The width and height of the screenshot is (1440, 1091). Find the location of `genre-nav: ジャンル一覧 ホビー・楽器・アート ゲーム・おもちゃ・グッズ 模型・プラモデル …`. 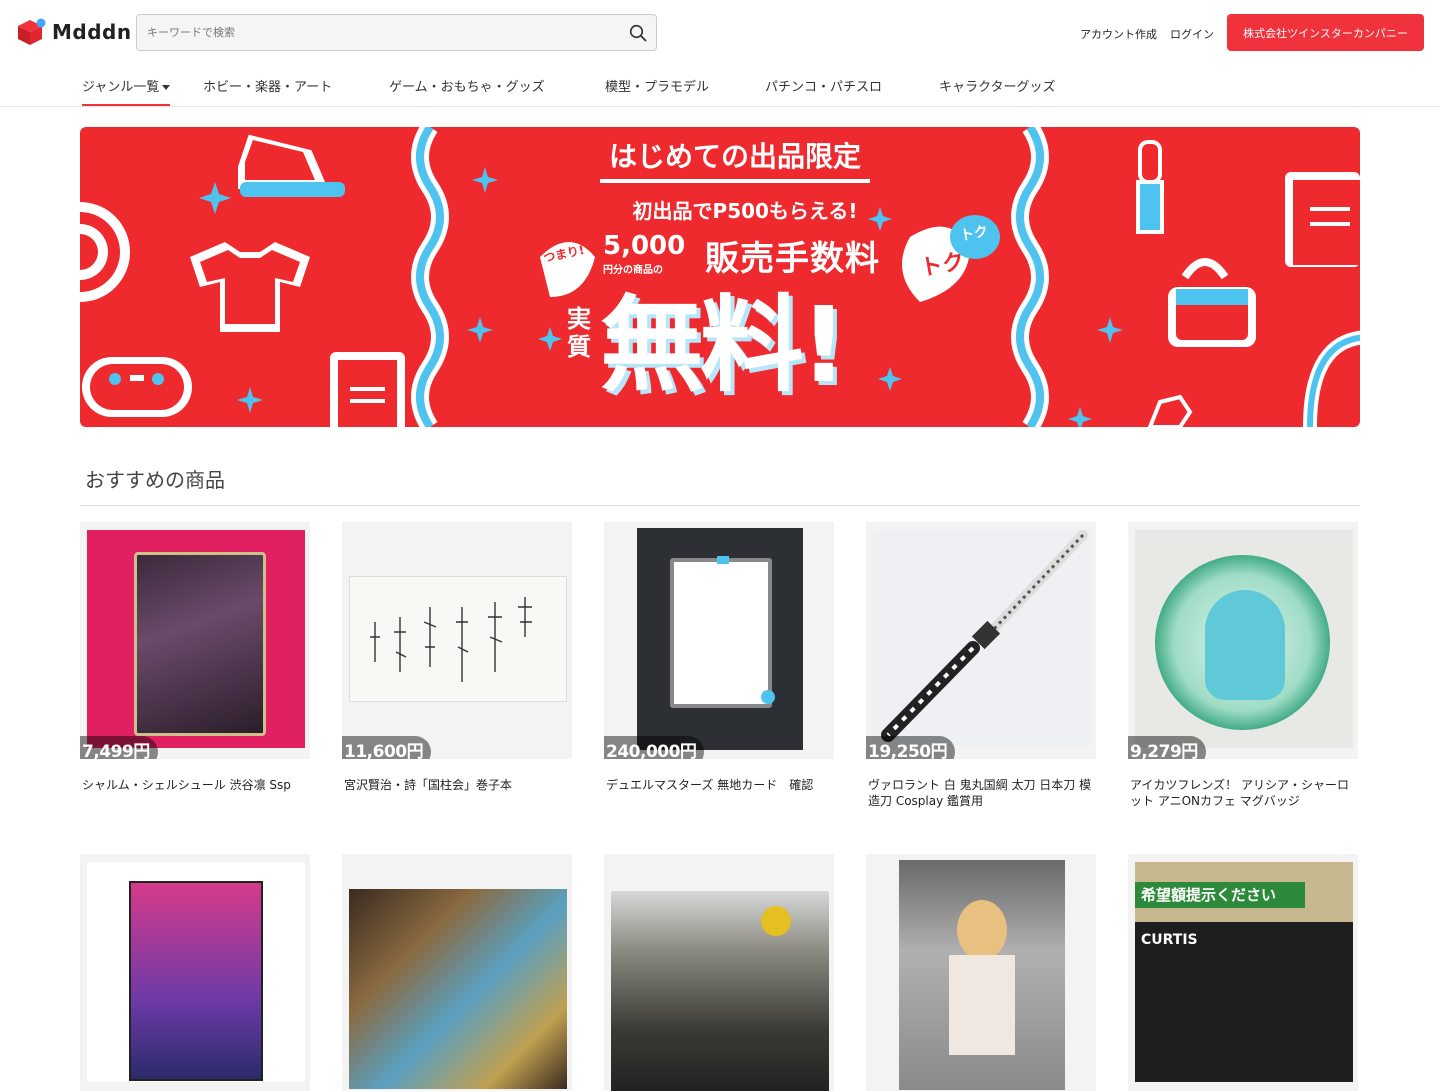

genre-nav: ジャンル一覧 ホビー・楽器・アート ゲーム・おもちゃ・グッズ 模型・プラモデル … is located at coordinates (720, 85).